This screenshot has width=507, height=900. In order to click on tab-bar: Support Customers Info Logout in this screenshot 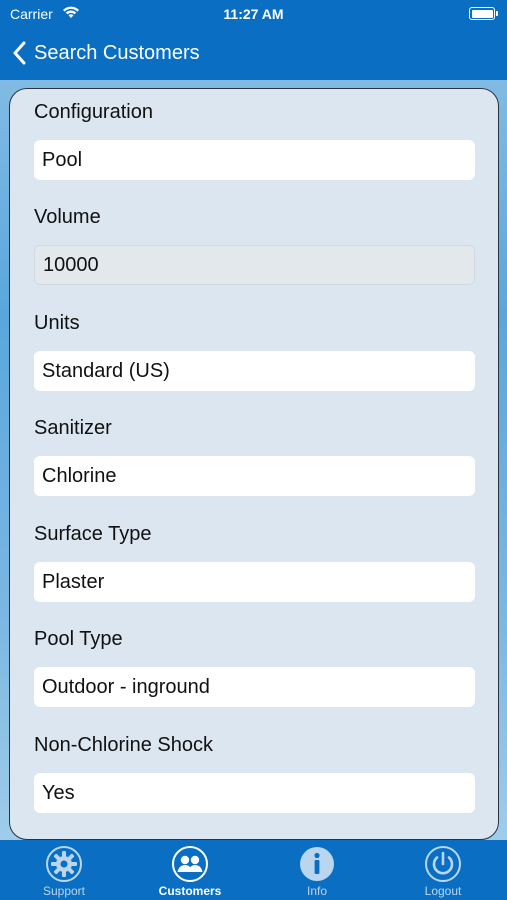, I will do `click(253, 870)`.